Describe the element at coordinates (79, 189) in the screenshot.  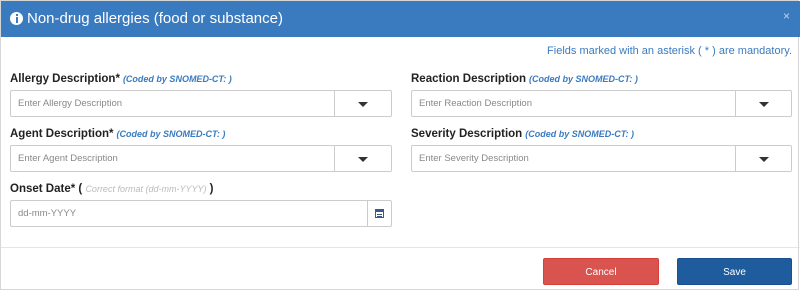
I see `paren-open: (` at that location.